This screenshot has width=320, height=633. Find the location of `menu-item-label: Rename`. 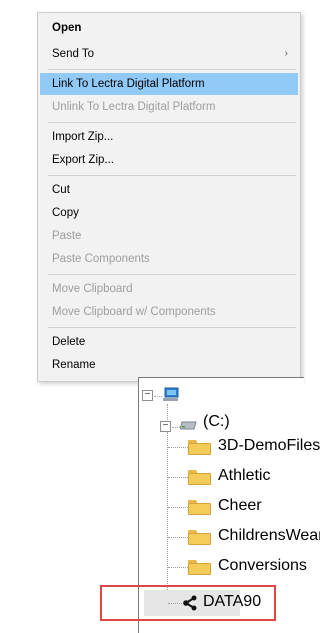

menu-item-label: Rename is located at coordinates (74, 365).